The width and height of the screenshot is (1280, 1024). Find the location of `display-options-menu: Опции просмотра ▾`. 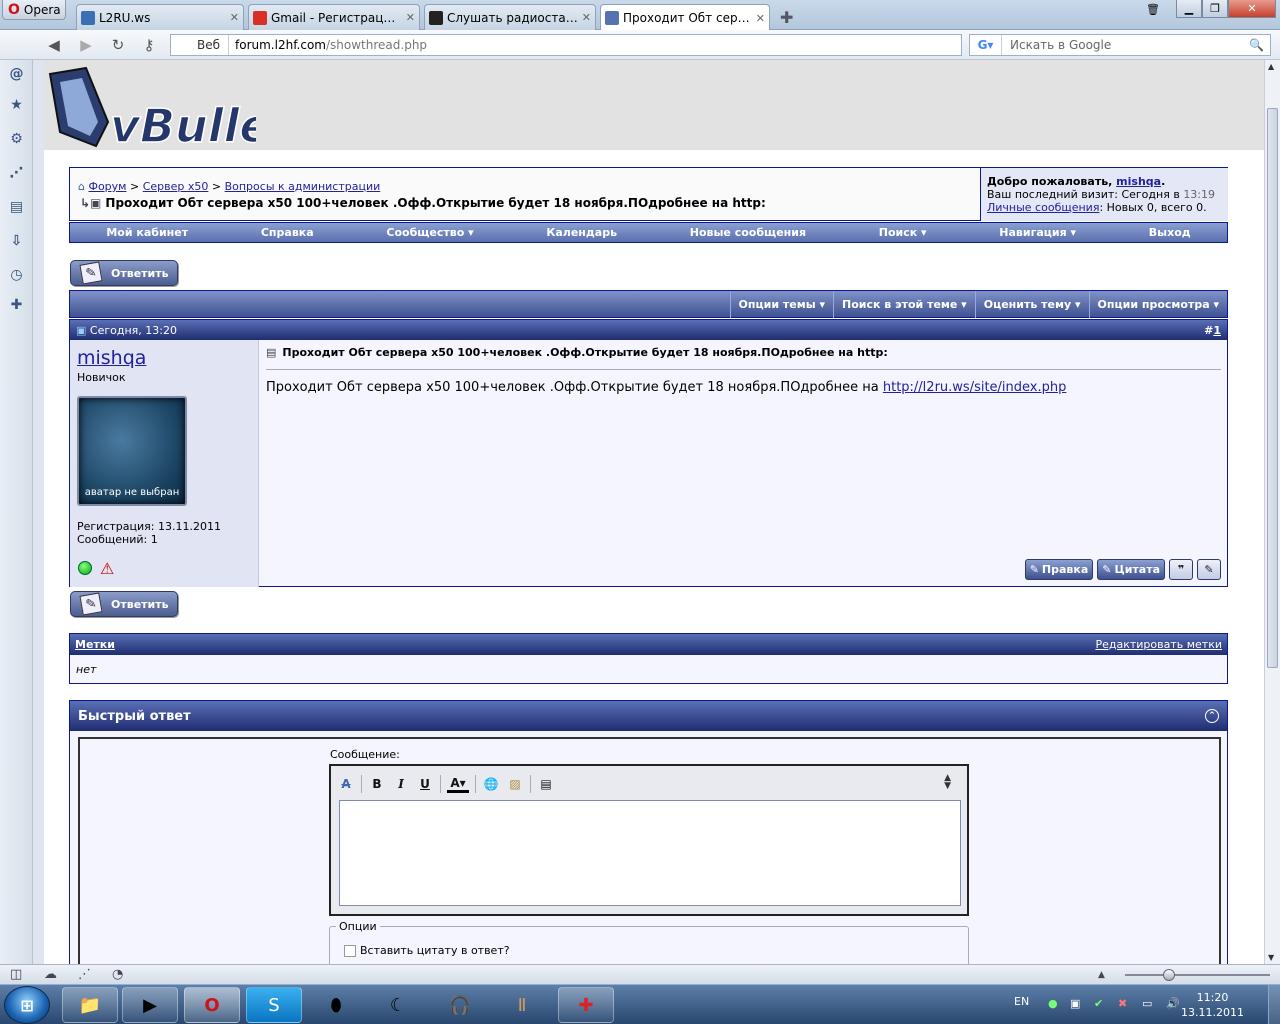

display-options-menu: Опции просмотра ▾ is located at coordinates (1157, 304).